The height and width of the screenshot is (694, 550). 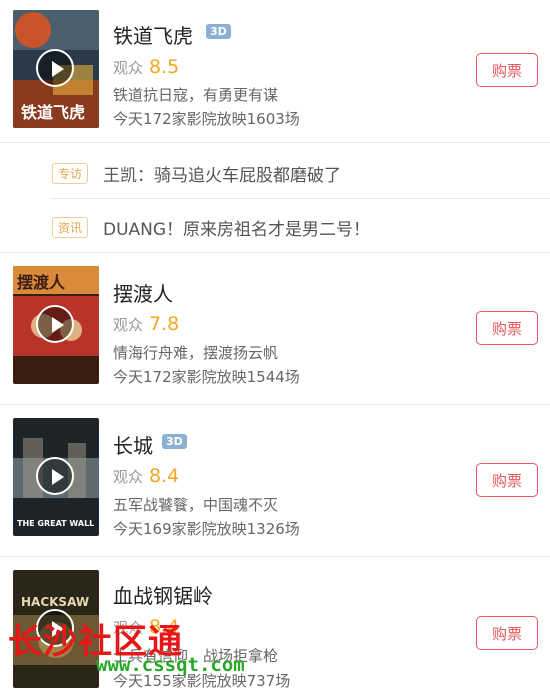 What do you see at coordinates (170, 665) in the screenshot?
I see `watermark-url: www.cssqt.com` at bounding box center [170, 665].